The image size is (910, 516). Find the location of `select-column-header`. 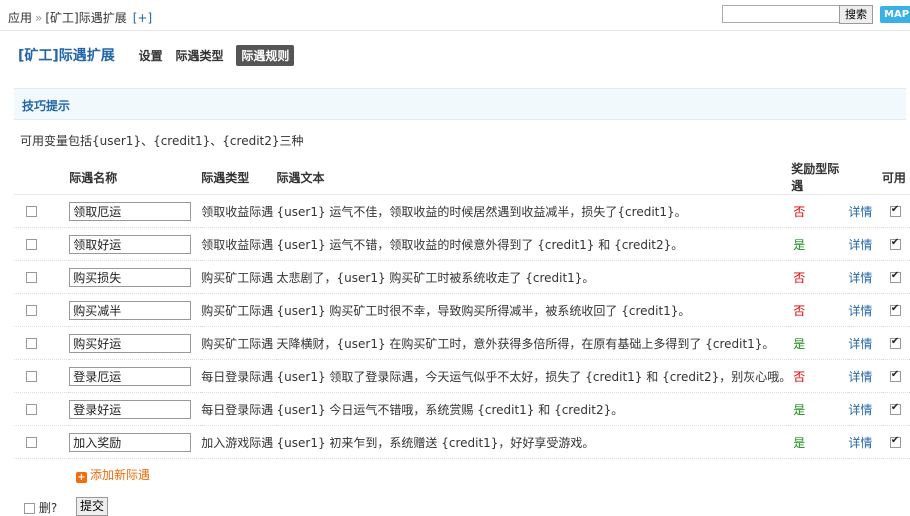

select-column-header is located at coordinates (42, 177).